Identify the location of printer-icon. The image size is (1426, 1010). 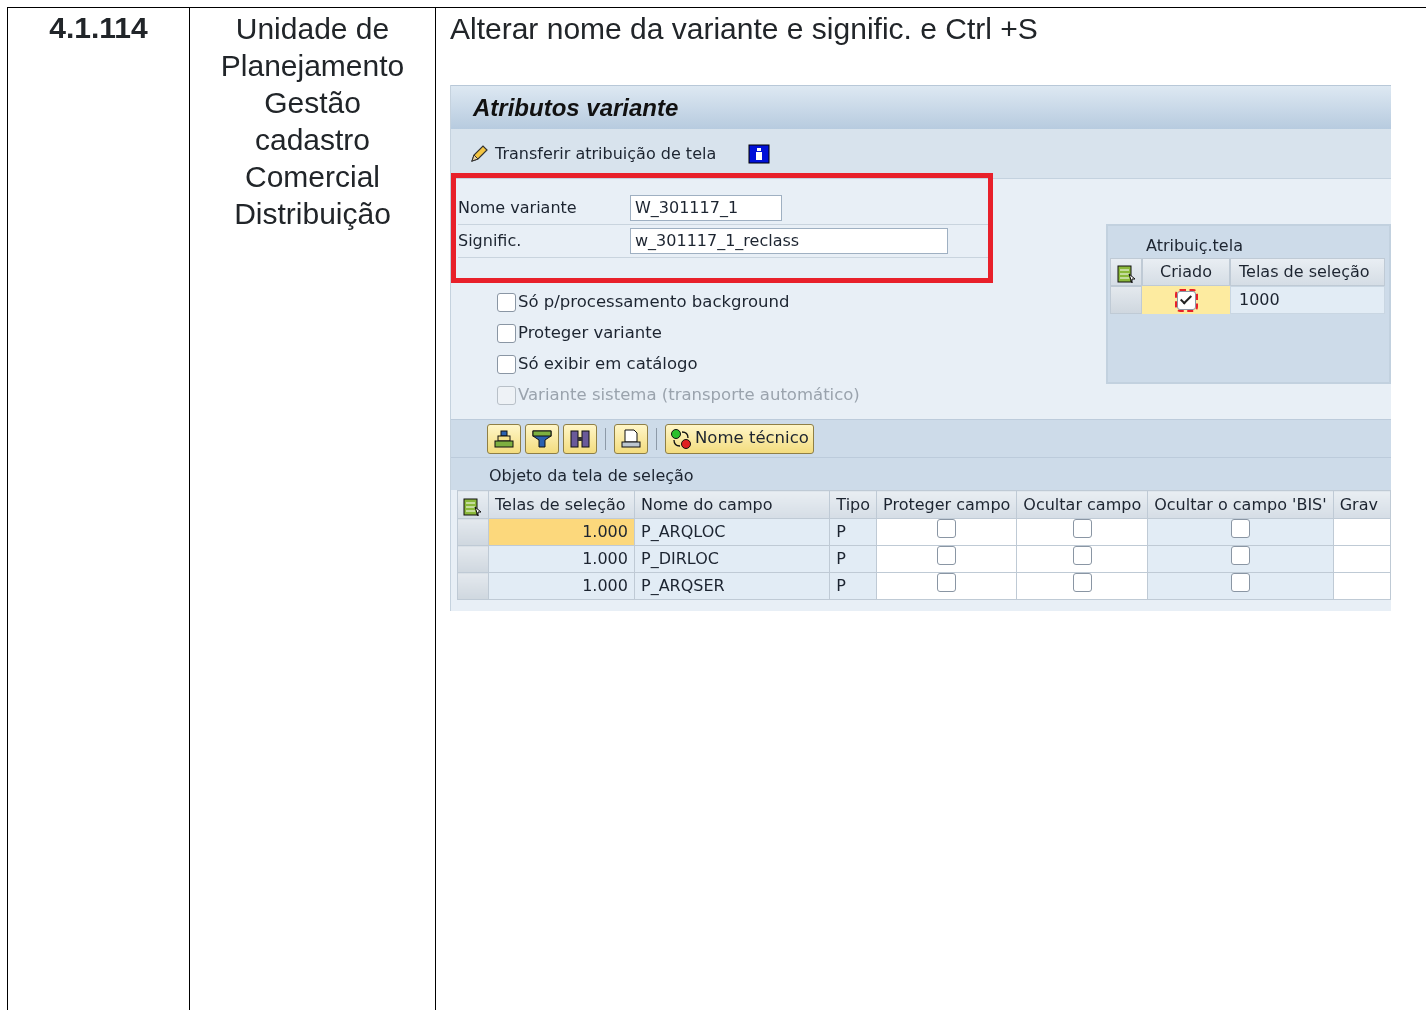
(631, 438).